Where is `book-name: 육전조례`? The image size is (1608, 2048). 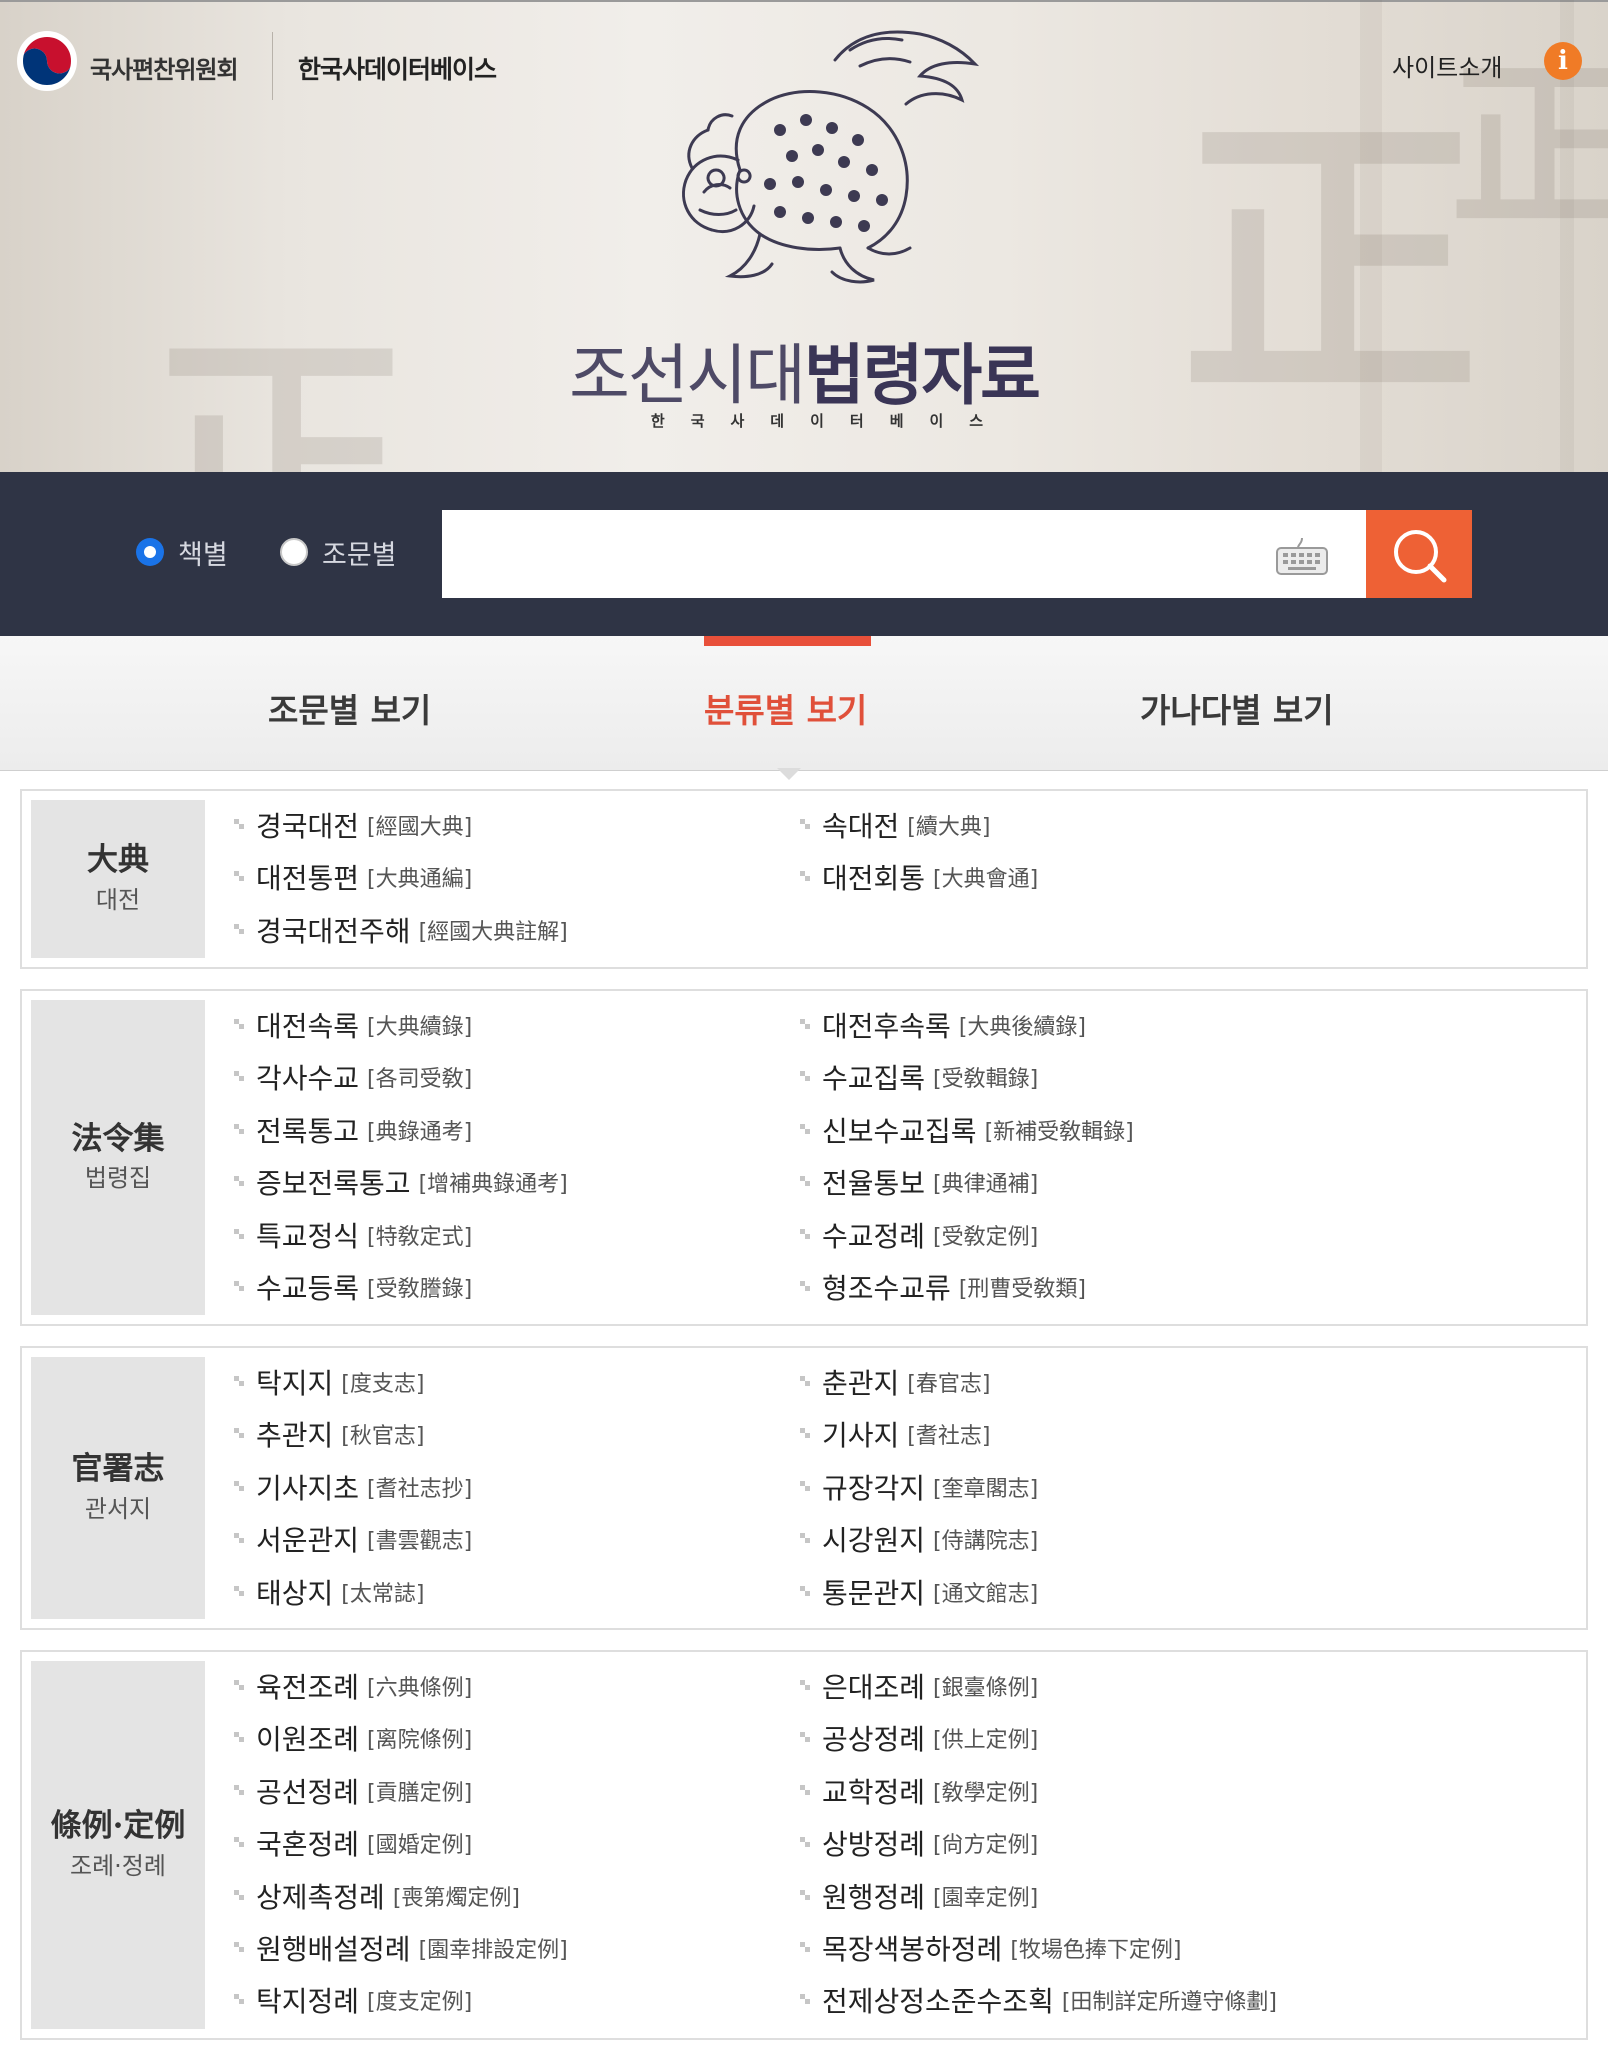 book-name: 육전조례 is located at coordinates (308, 1687).